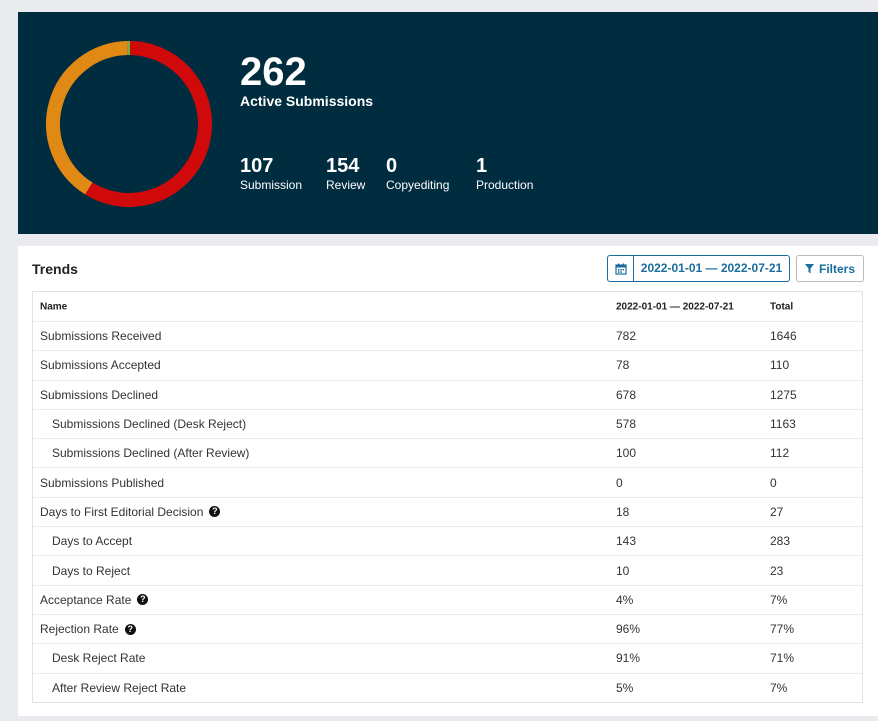  I want to click on metric-range-value: 10, so click(623, 570).